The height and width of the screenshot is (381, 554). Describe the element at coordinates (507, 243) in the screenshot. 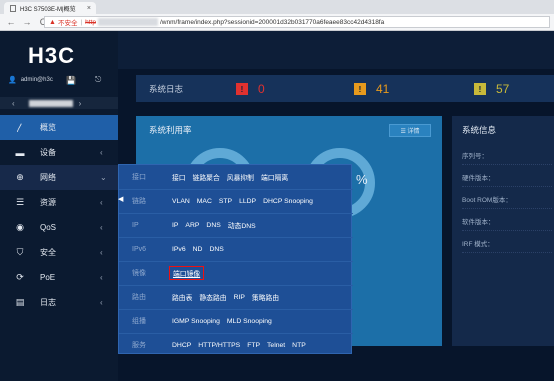

I see `info-irf-mode: IRF 模式：` at that location.